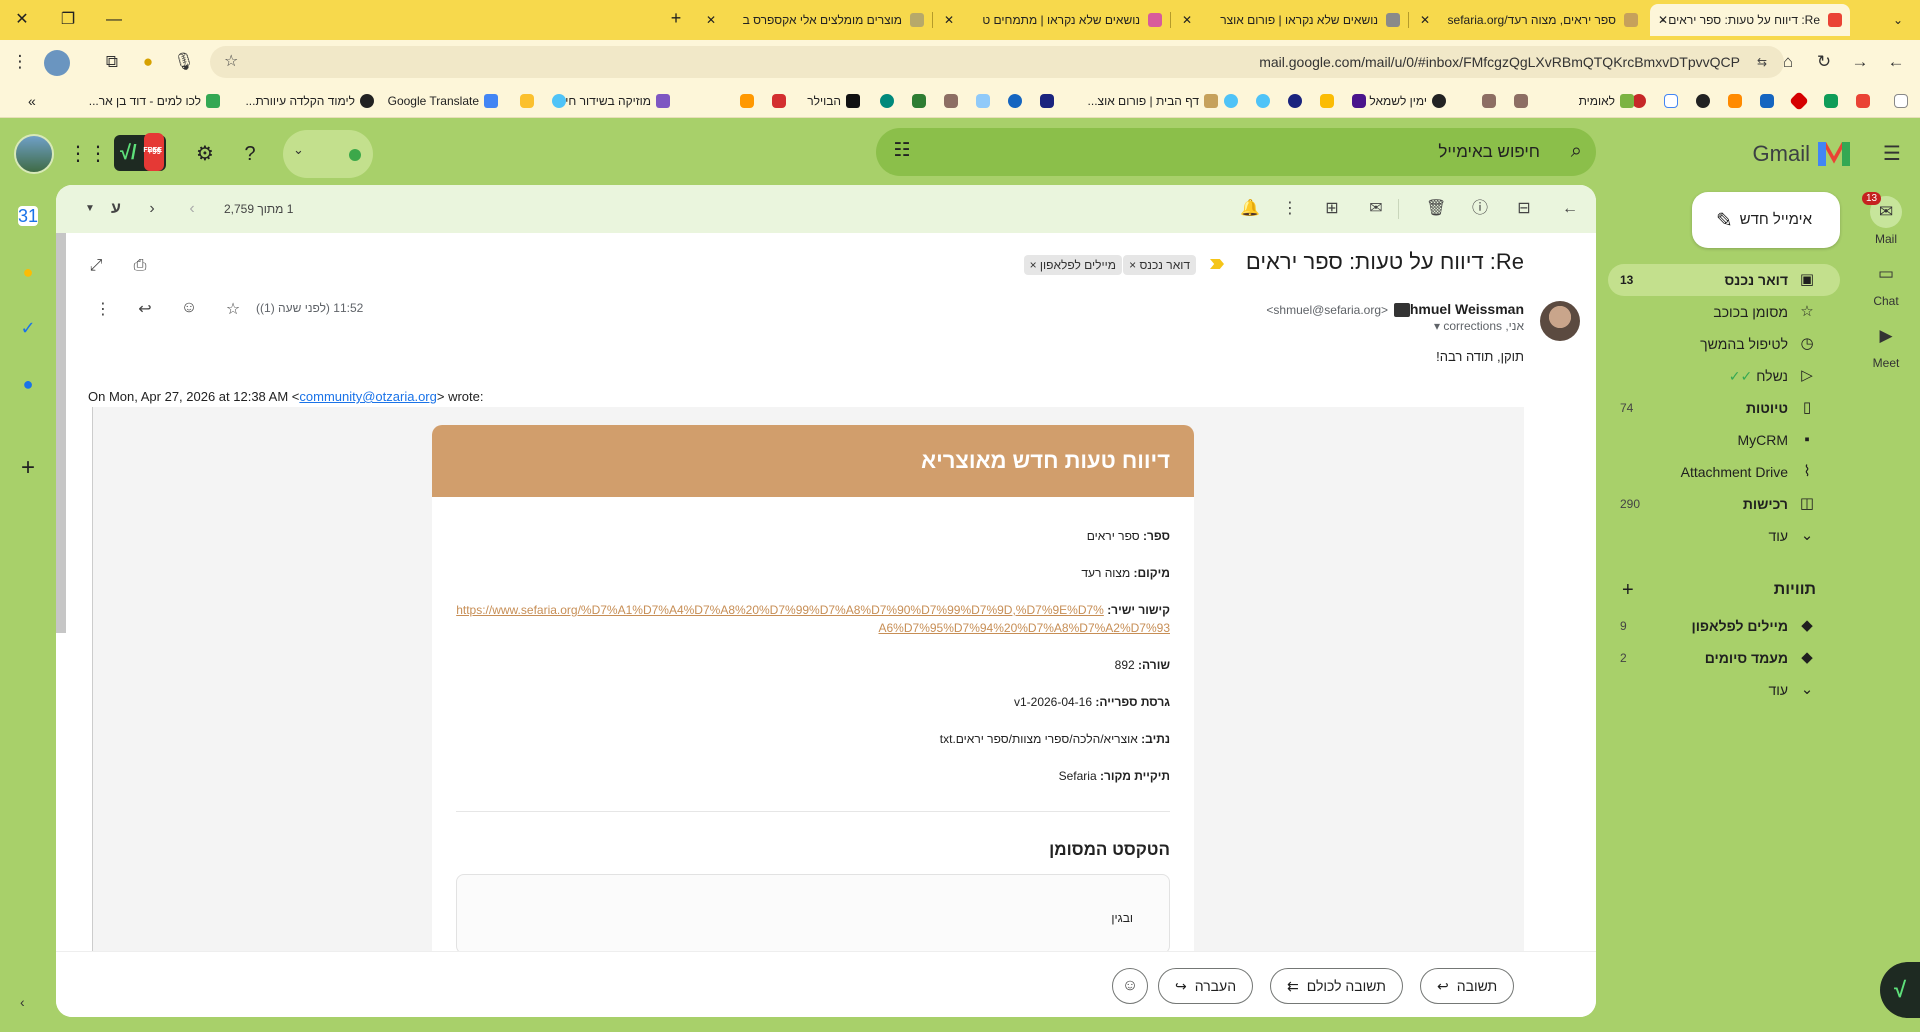  What do you see at coordinates (1295, 101) in the screenshot?
I see `c-bookmark-icon` at bounding box center [1295, 101].